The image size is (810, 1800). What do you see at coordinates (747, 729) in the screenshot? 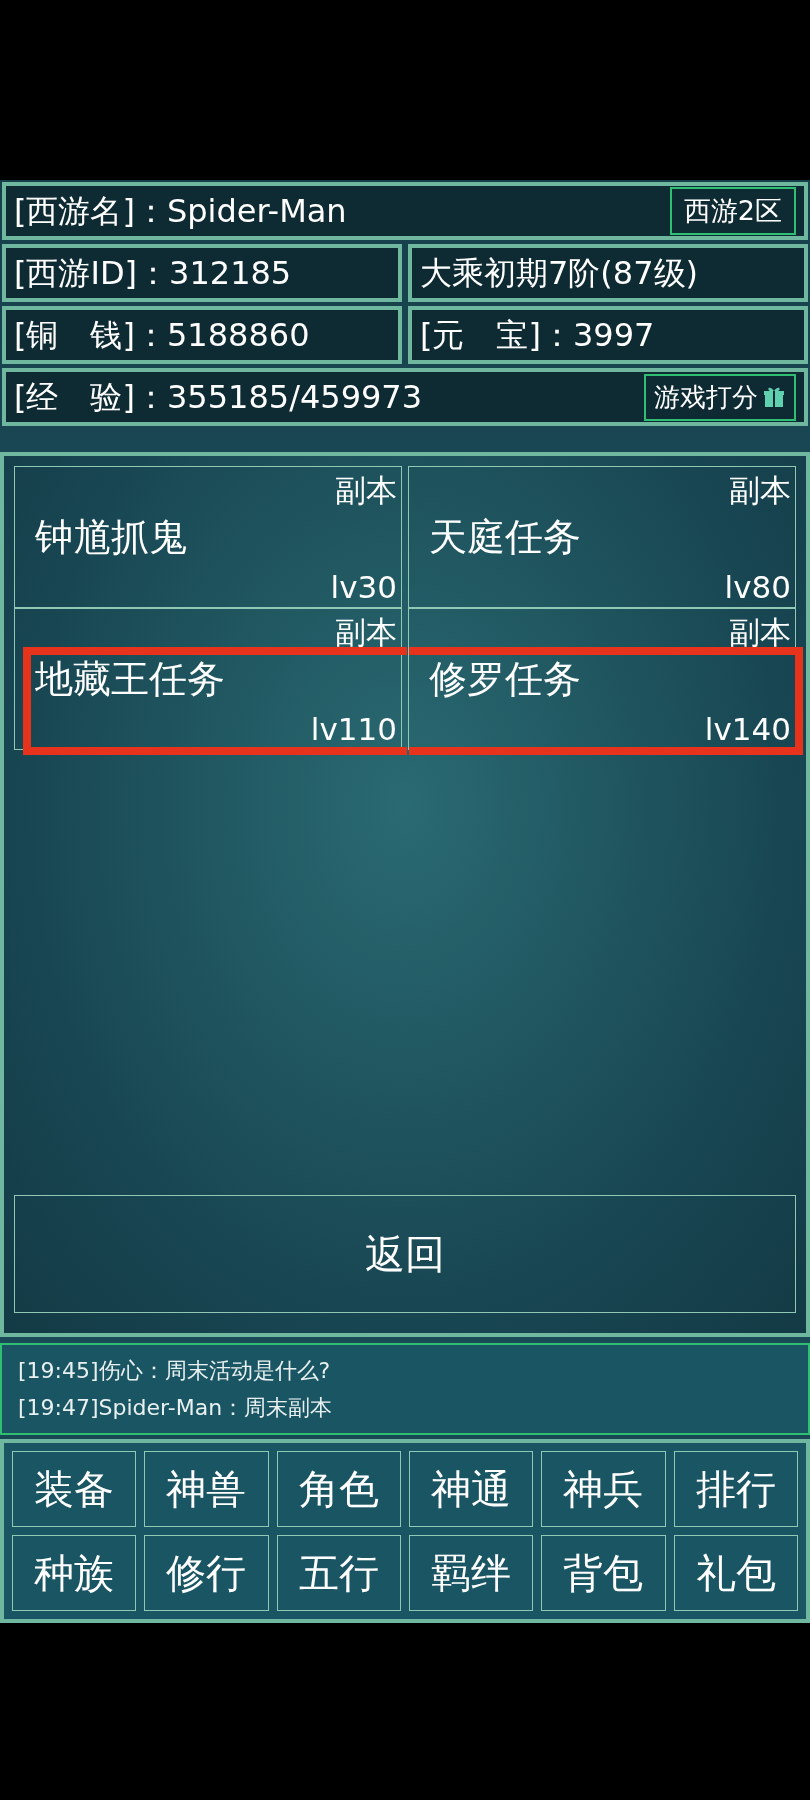
I see `dungeon-level: lv140` at bounding box center [747, 729].